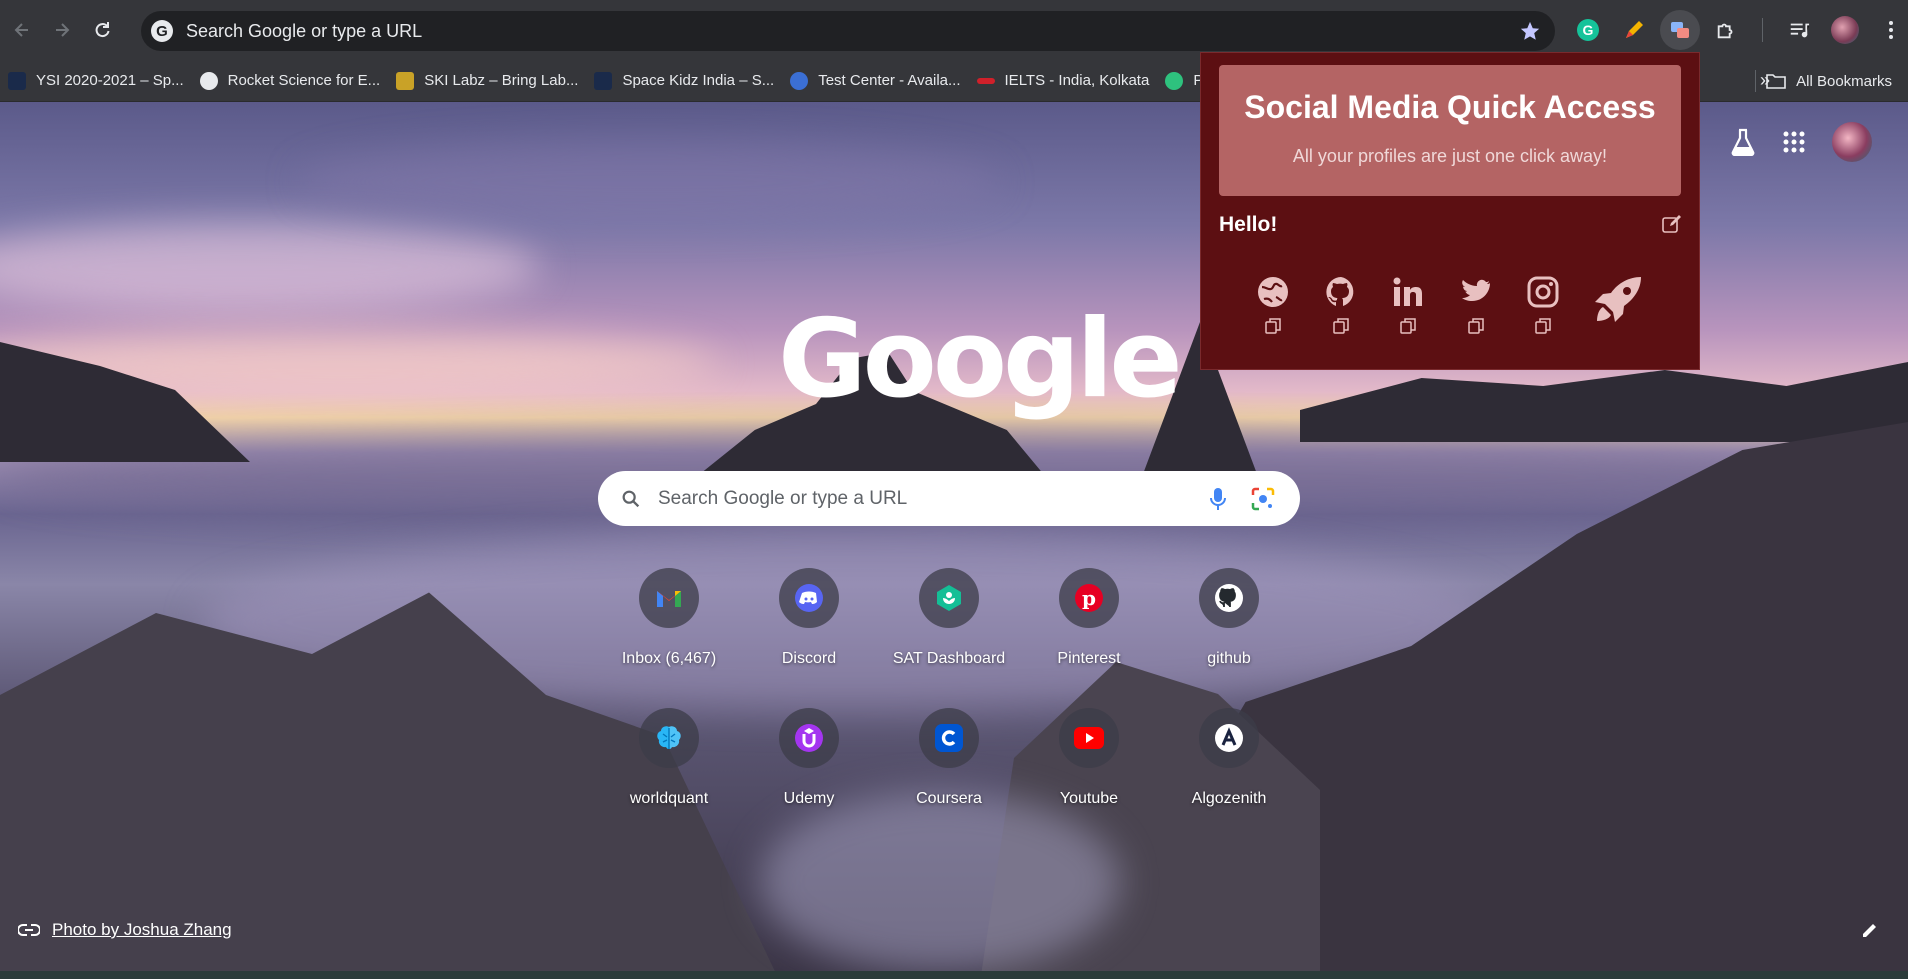 Image resolution: width=1908 pixels, height=979 pixels. I want to click on bookmarks-divider, so click(1755, 81).